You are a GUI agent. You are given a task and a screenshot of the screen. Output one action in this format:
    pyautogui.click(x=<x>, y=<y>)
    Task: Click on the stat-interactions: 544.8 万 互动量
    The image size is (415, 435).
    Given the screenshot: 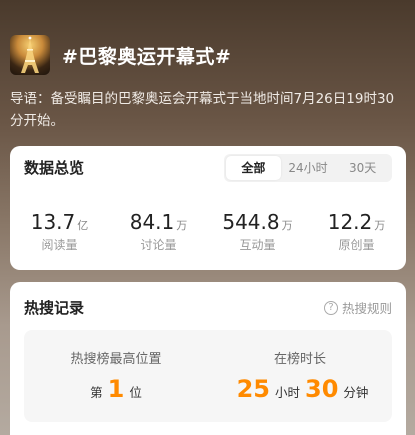 What is the action you would take?
    pyautogui.click(x=257, y=231)
    